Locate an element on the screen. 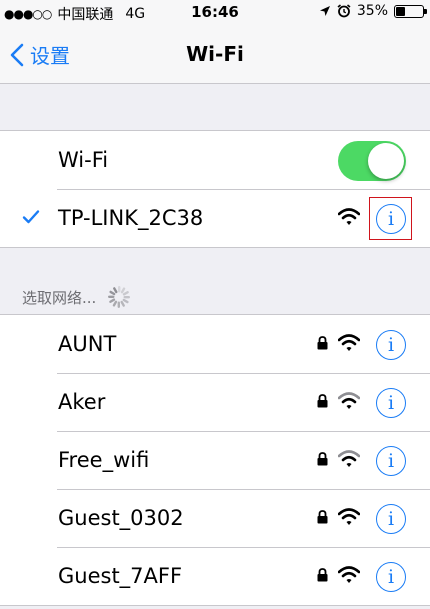 The image size is (430, 609). status-bar: ●●●○○ 中国联通 4G 16:46 35% is located at coordinates (215, 13).